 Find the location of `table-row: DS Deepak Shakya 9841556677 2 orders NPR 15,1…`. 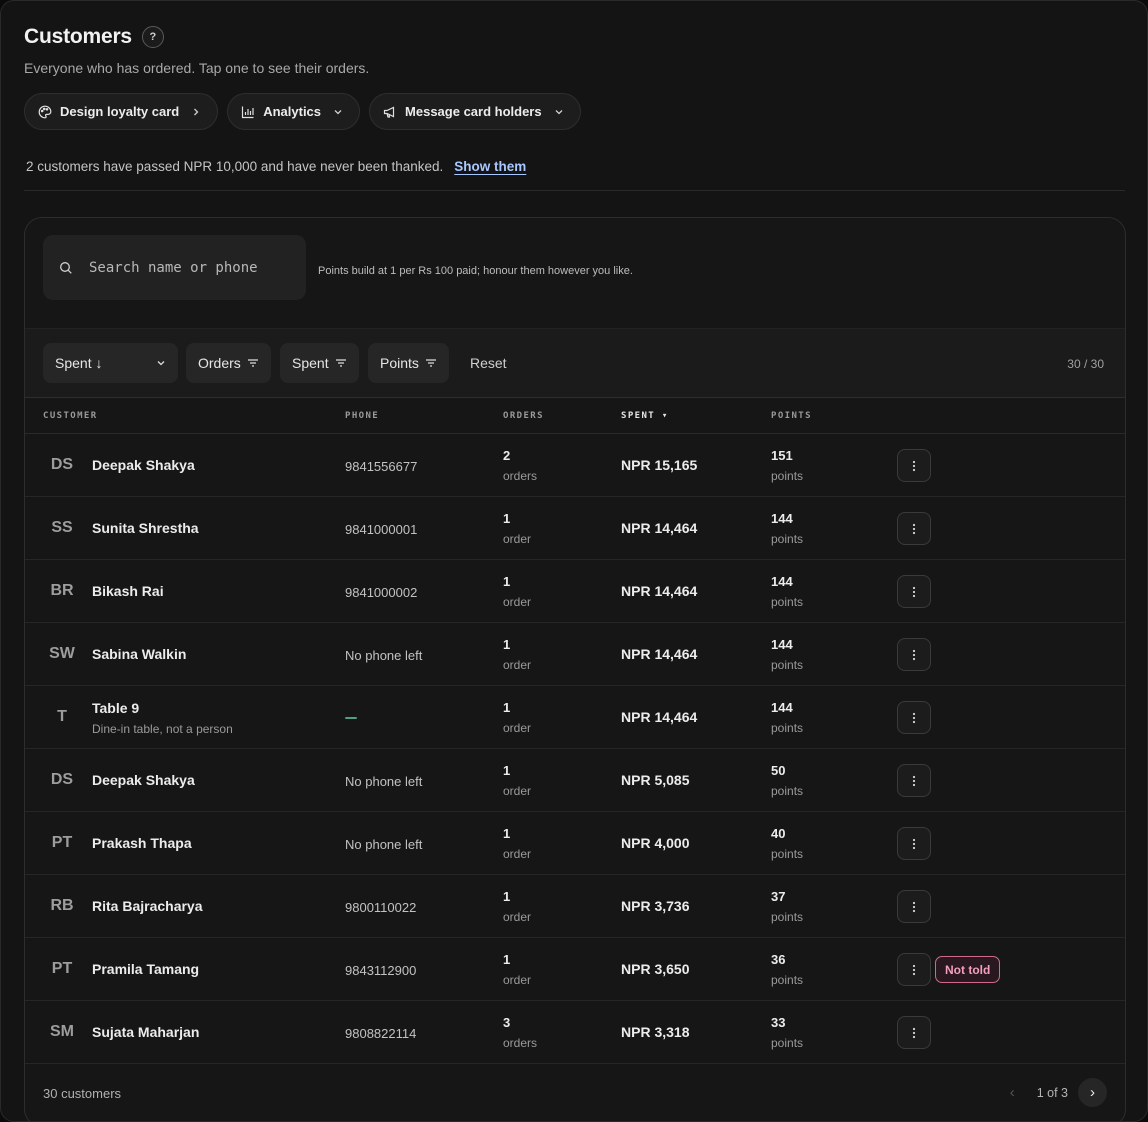

table-row: DS Deepak Shakya 9841556677 2 orders NPR 15,1… is located at coordinates (575, 465).